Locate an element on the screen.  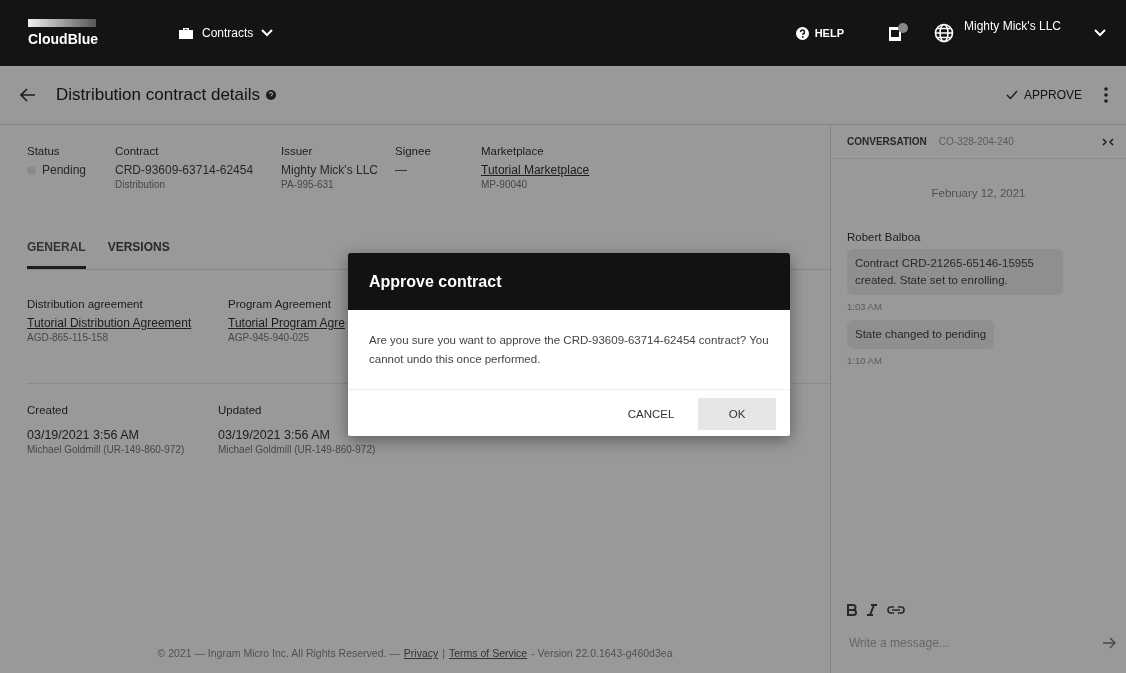
field-label: Updated is located at coordinates (240, 410).